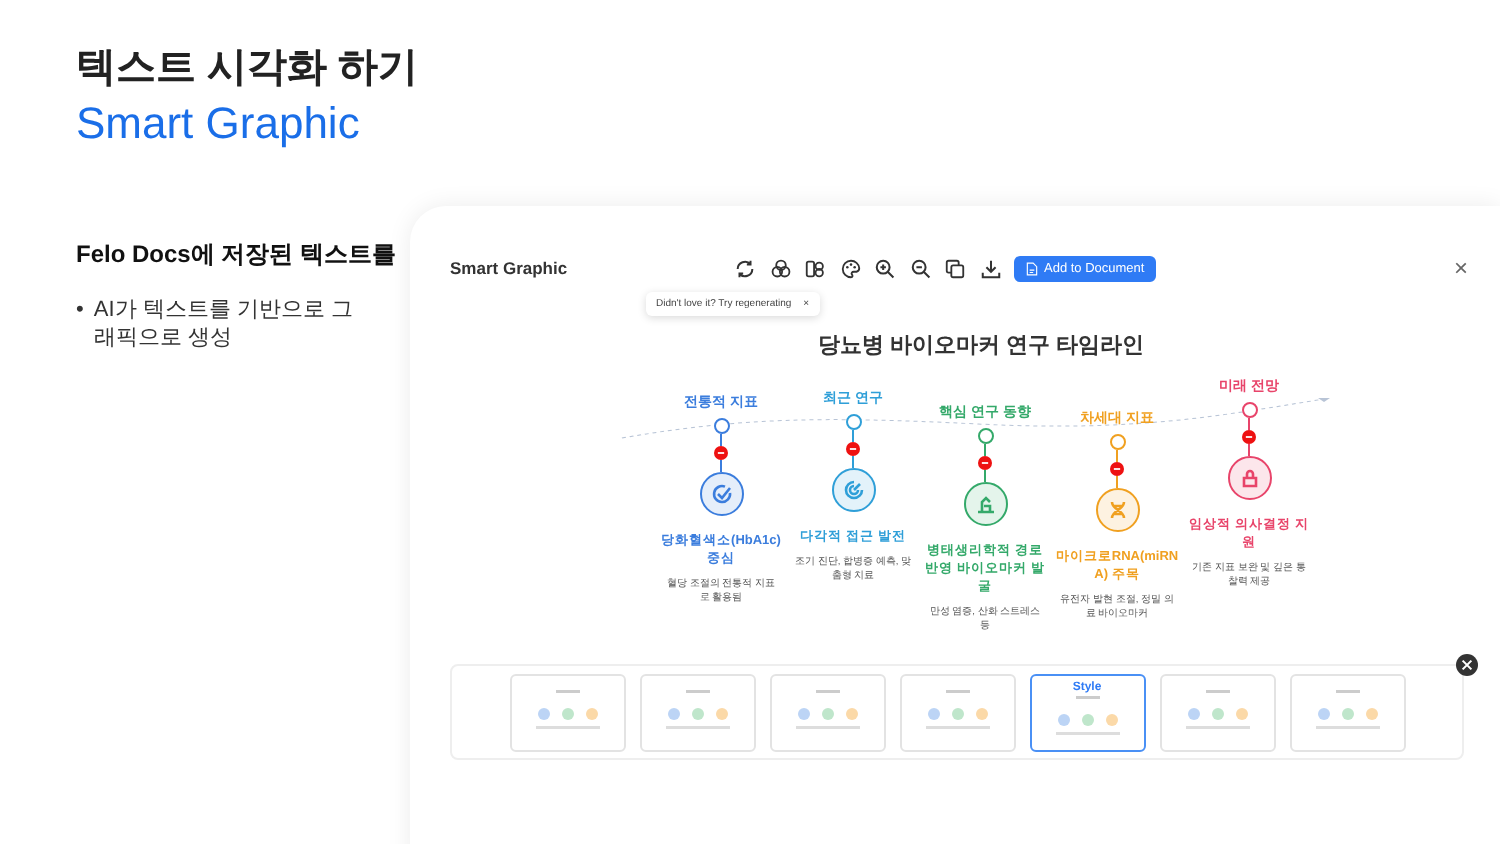 Image resolution: width=1500 pixels, height=844 pixels. Describe the element at coordinates (1462, 268) in the screenshot. I see `close-button: ×` at that location.